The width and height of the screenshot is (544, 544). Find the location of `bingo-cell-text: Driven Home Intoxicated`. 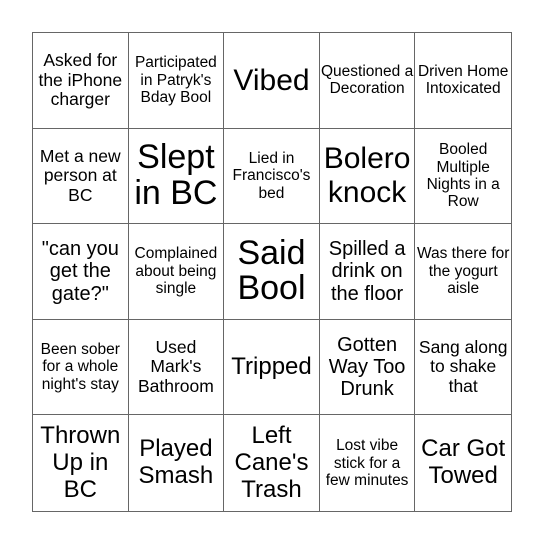

bingo-cell-text: Driven Home Intoxicated is located at coordinates (463, 80).